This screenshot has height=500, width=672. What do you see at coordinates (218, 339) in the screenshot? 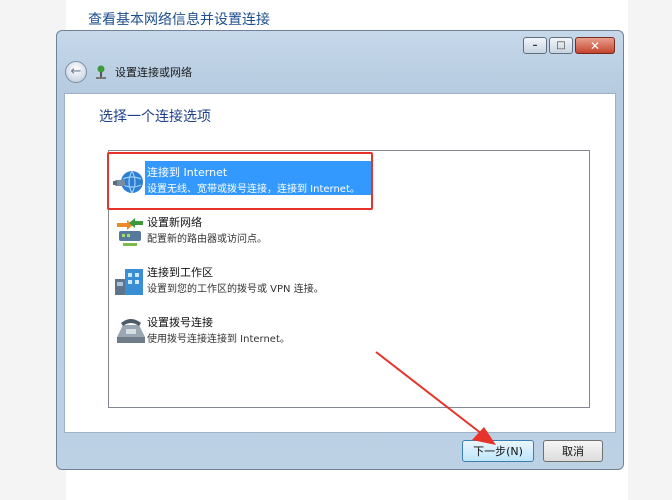
I see `option-description: 使用拨号连接连接到 Internet。` at bounding box center [218, 339].